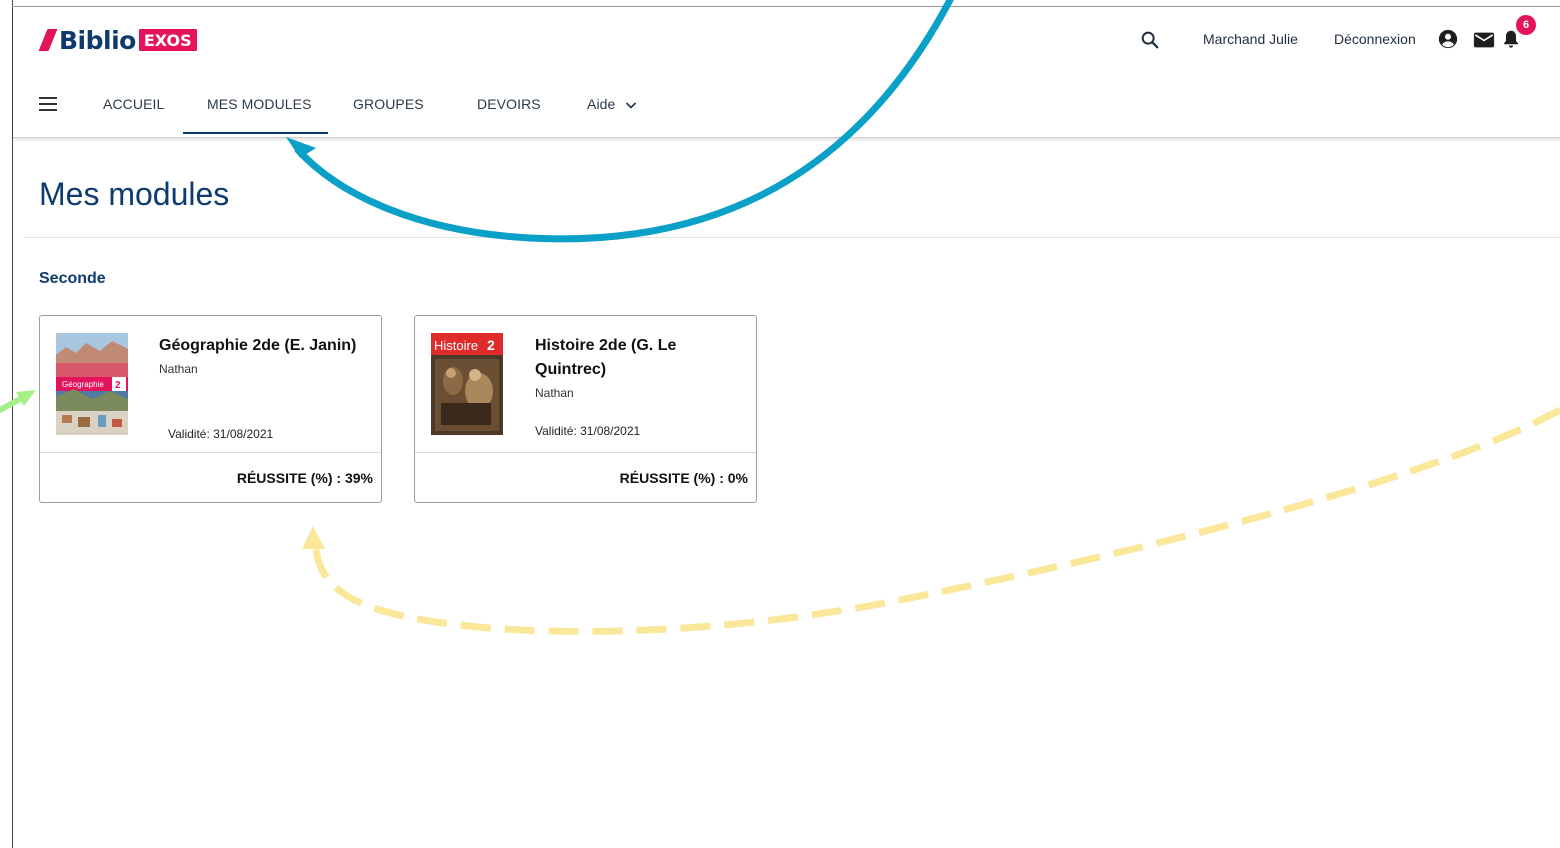  What do you see at coordinates (509, 104) in the screenshot?
I see `nav-tab-devoirs: DEVOIRS` at bounding box center [509, 104].